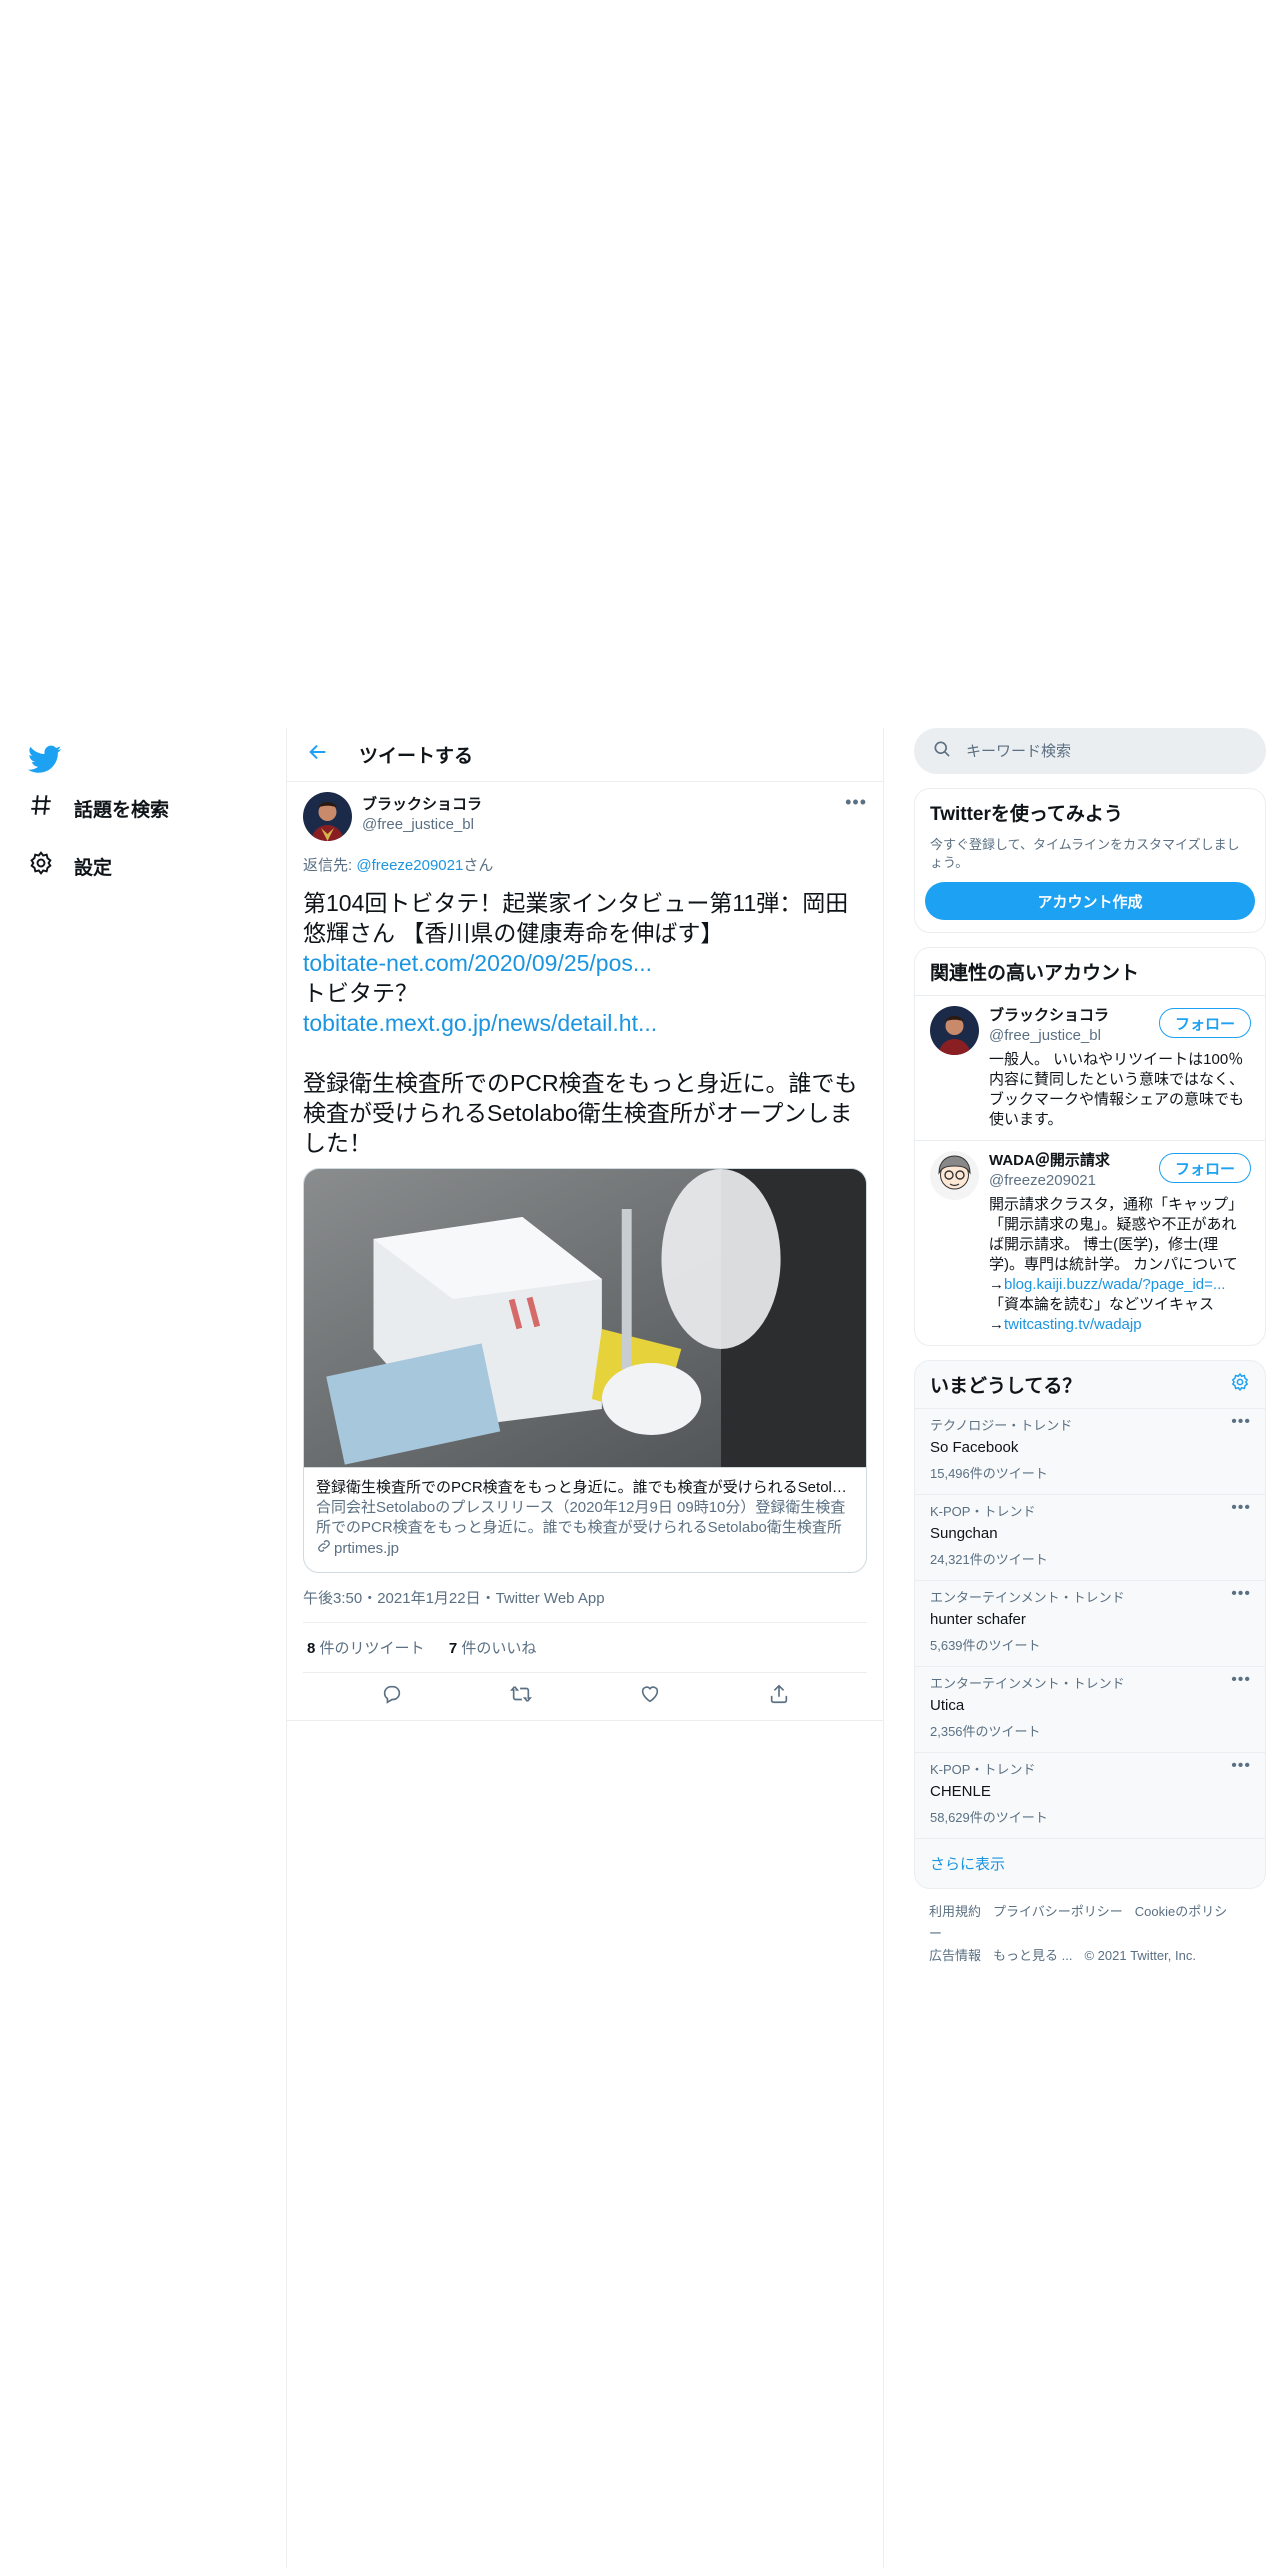 This screenshot has width=1284, height=2568. I want to click on card-domain-text: prtimes.jp, so click(367, 1548).